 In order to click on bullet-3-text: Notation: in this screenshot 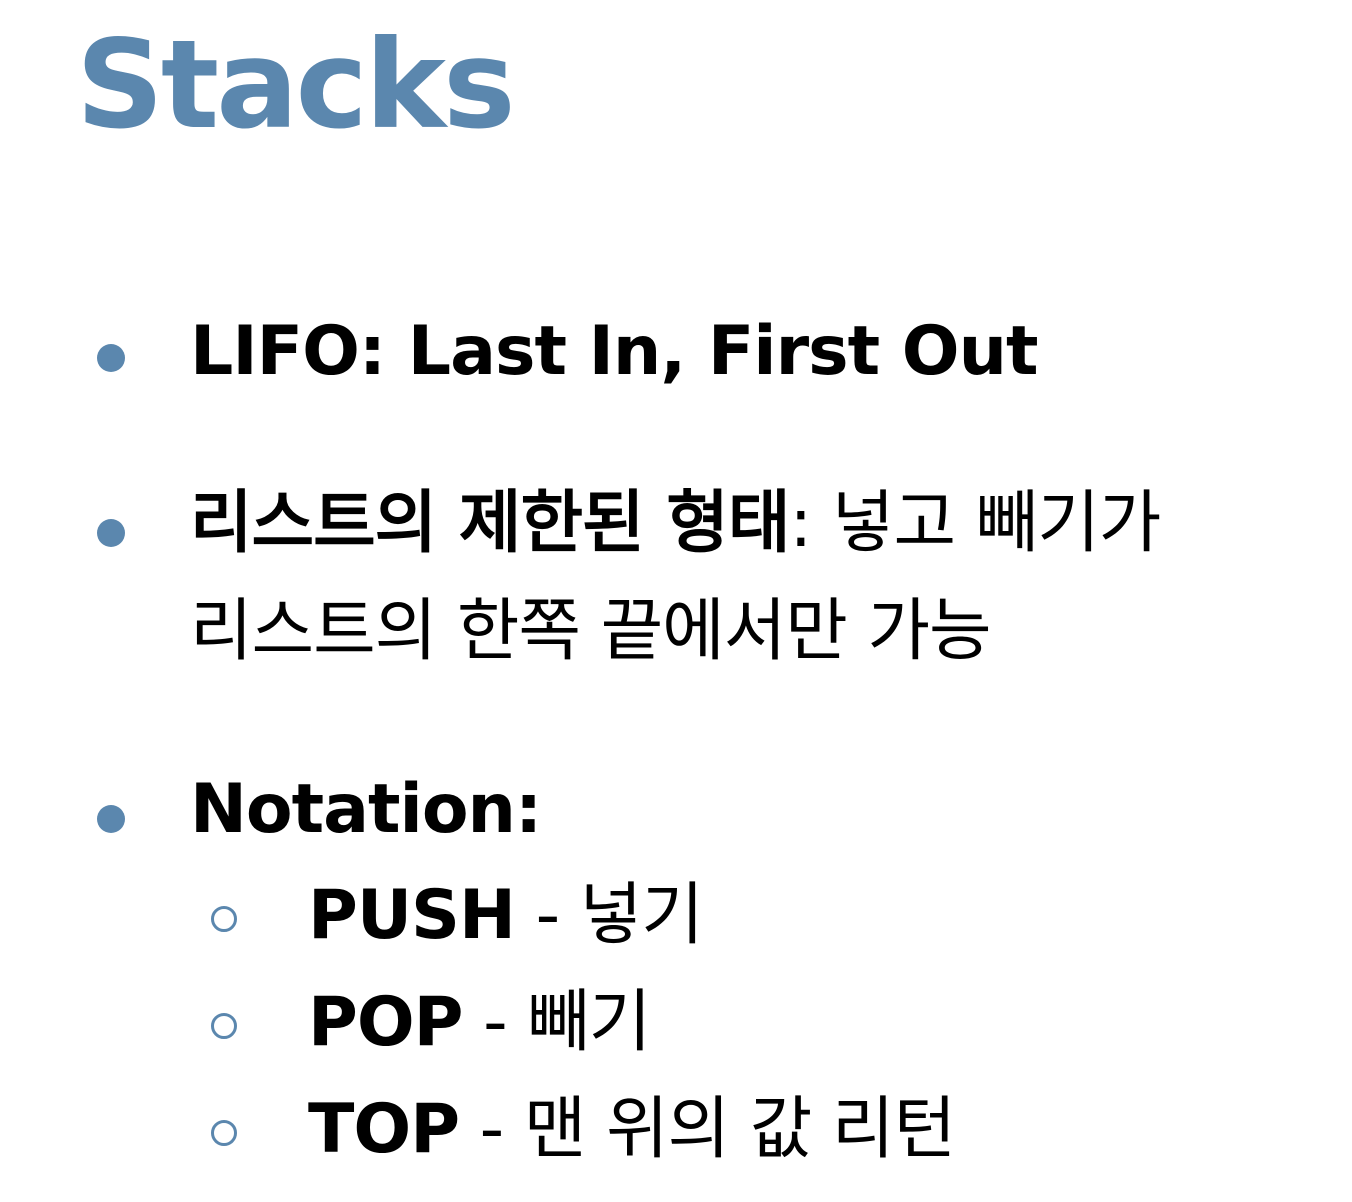, I will do `click(366, 809)`.